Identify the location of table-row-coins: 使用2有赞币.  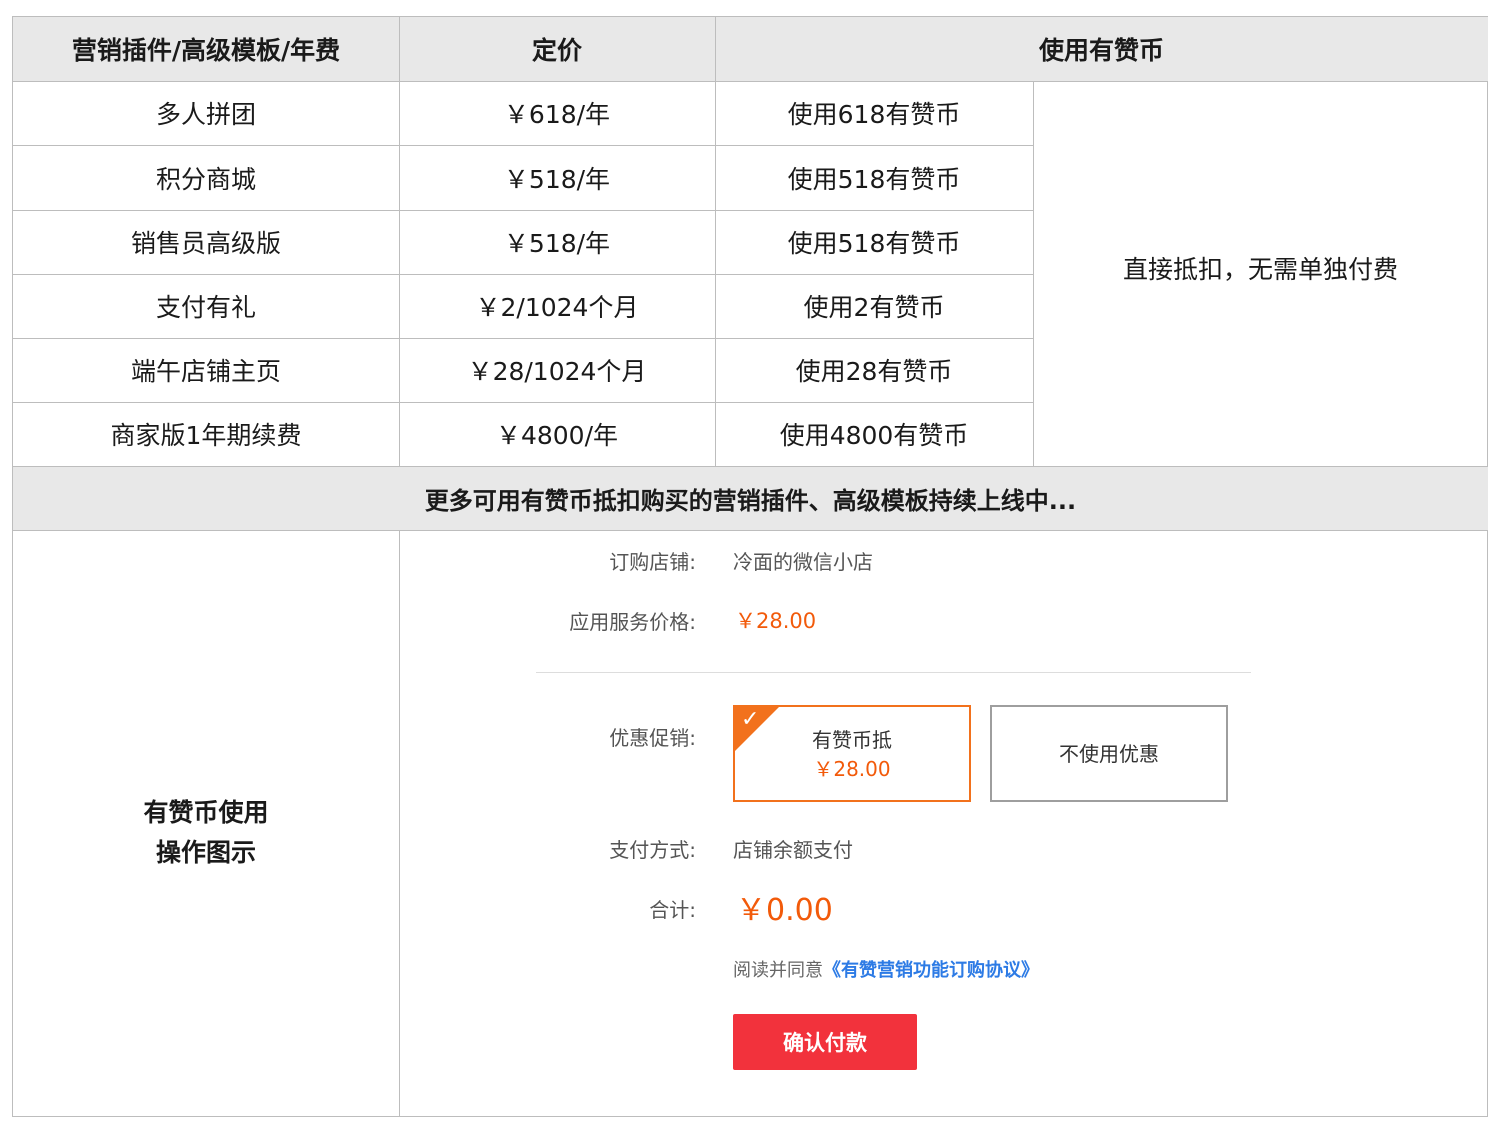
(874, 307).